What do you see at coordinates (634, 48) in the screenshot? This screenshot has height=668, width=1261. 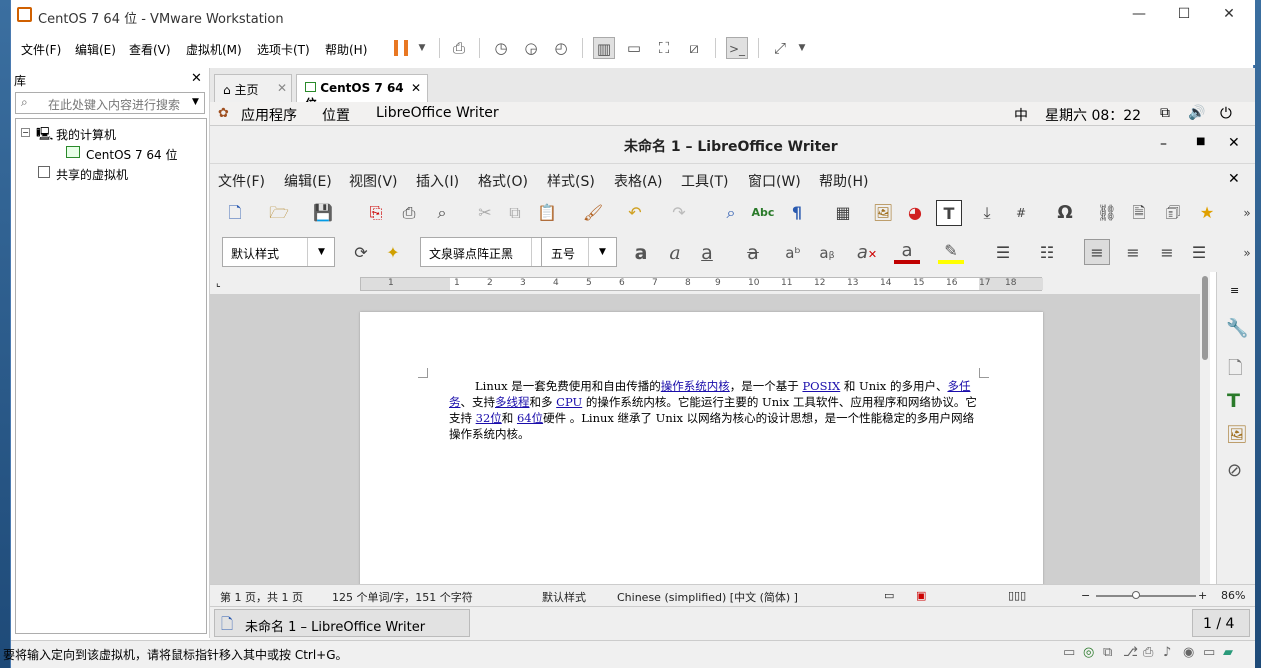 I see `thumbnail-bar-icon: ▭` at bounding box center [634, 48].